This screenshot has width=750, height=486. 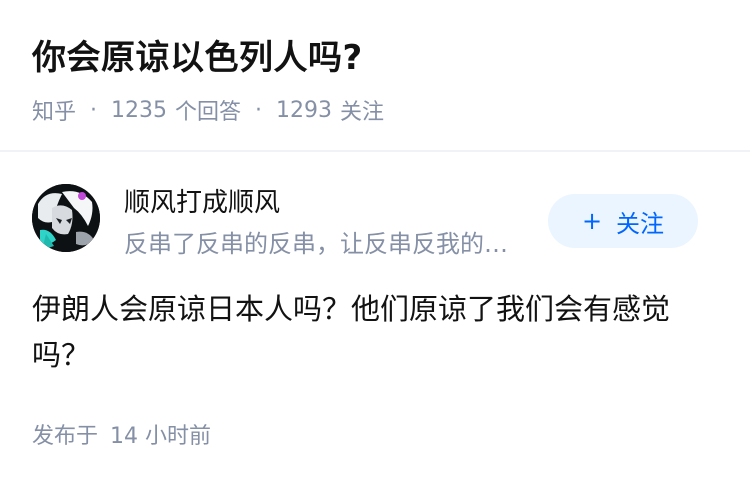 I want to click on question-meta: 知乎 · 1235 个回答 · 1293 关注, so click(x=208, y=110).